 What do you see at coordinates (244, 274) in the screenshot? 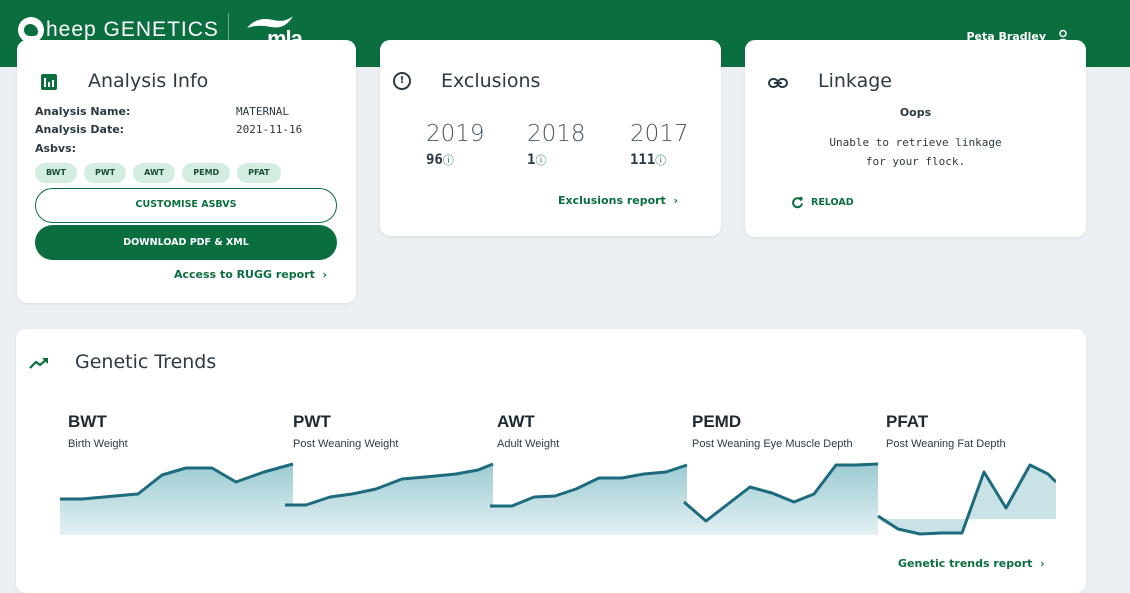
I see `rugg-report-link-label: Access to RUGG report` at bounding box center [244, 274].